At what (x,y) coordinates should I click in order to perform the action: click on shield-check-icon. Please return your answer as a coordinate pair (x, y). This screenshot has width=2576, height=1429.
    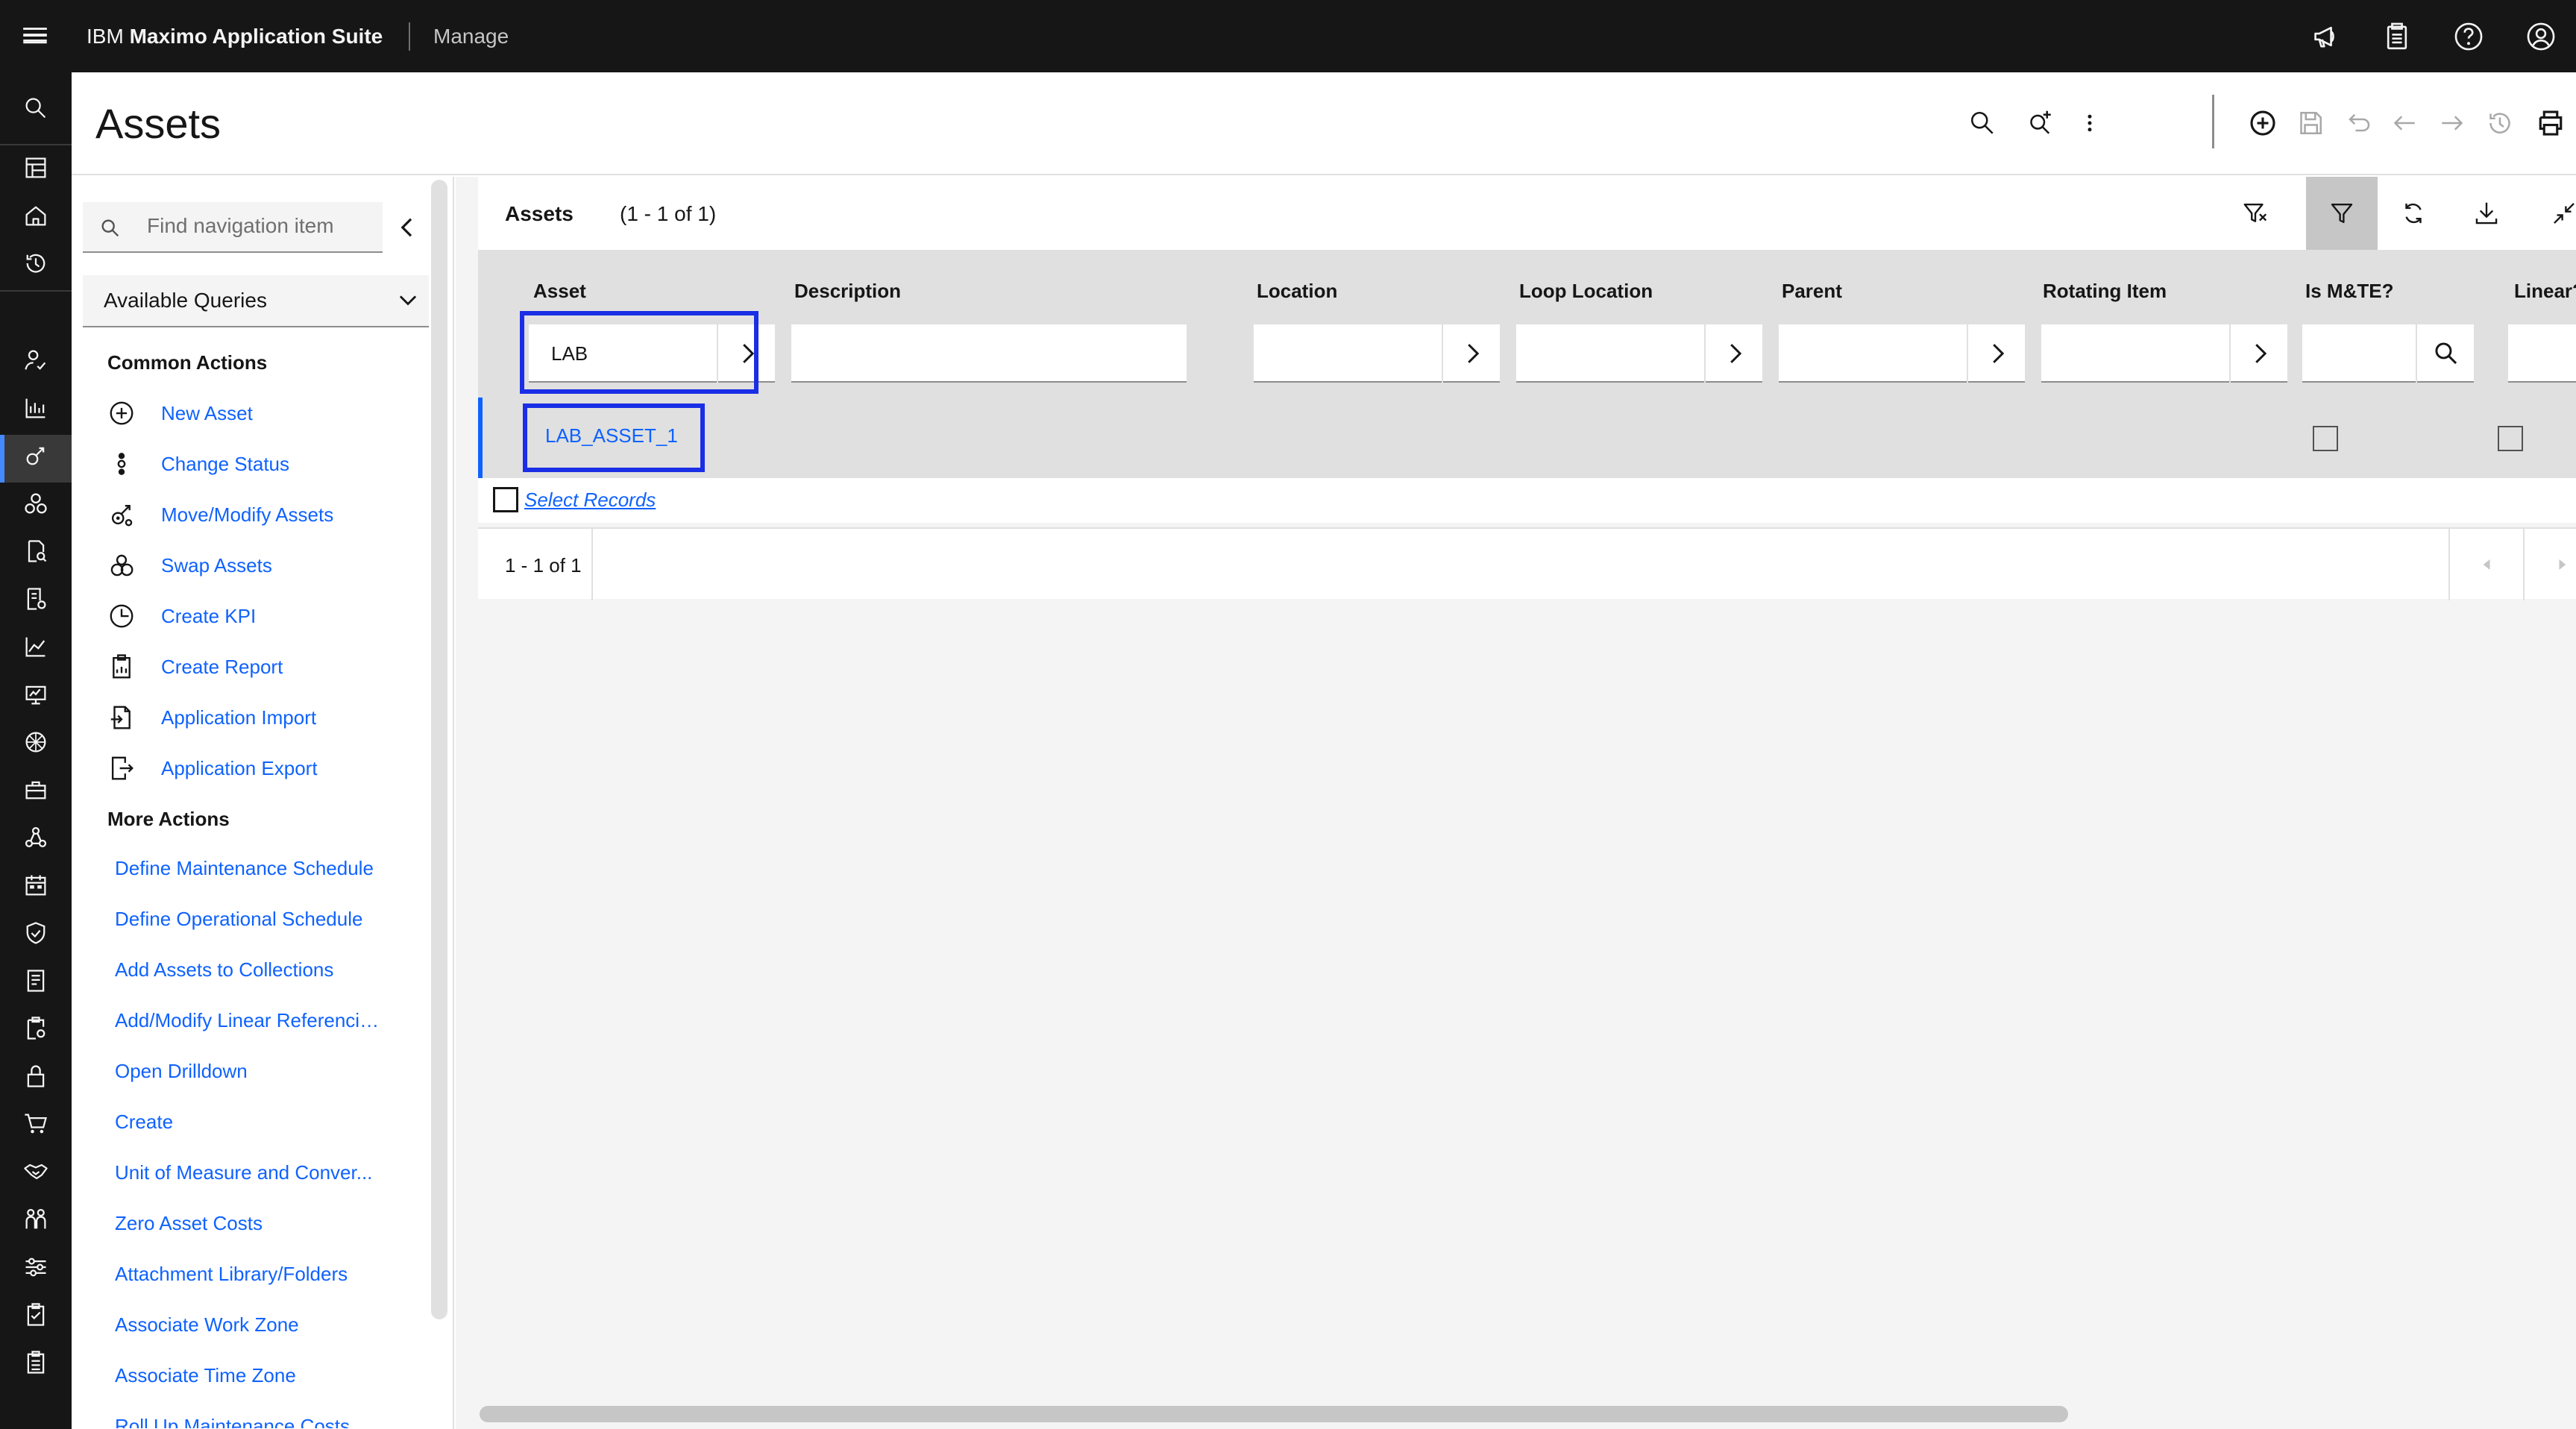
    Looking at the image, I should click on (36, 933).